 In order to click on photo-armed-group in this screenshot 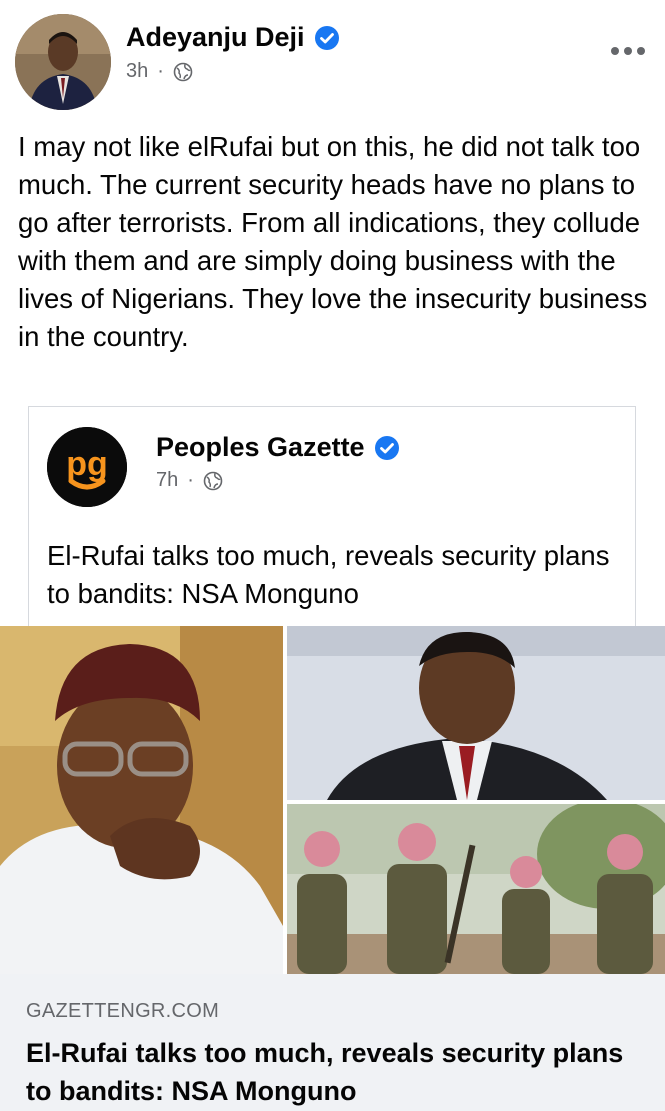, I will do `click(476, 889)`.